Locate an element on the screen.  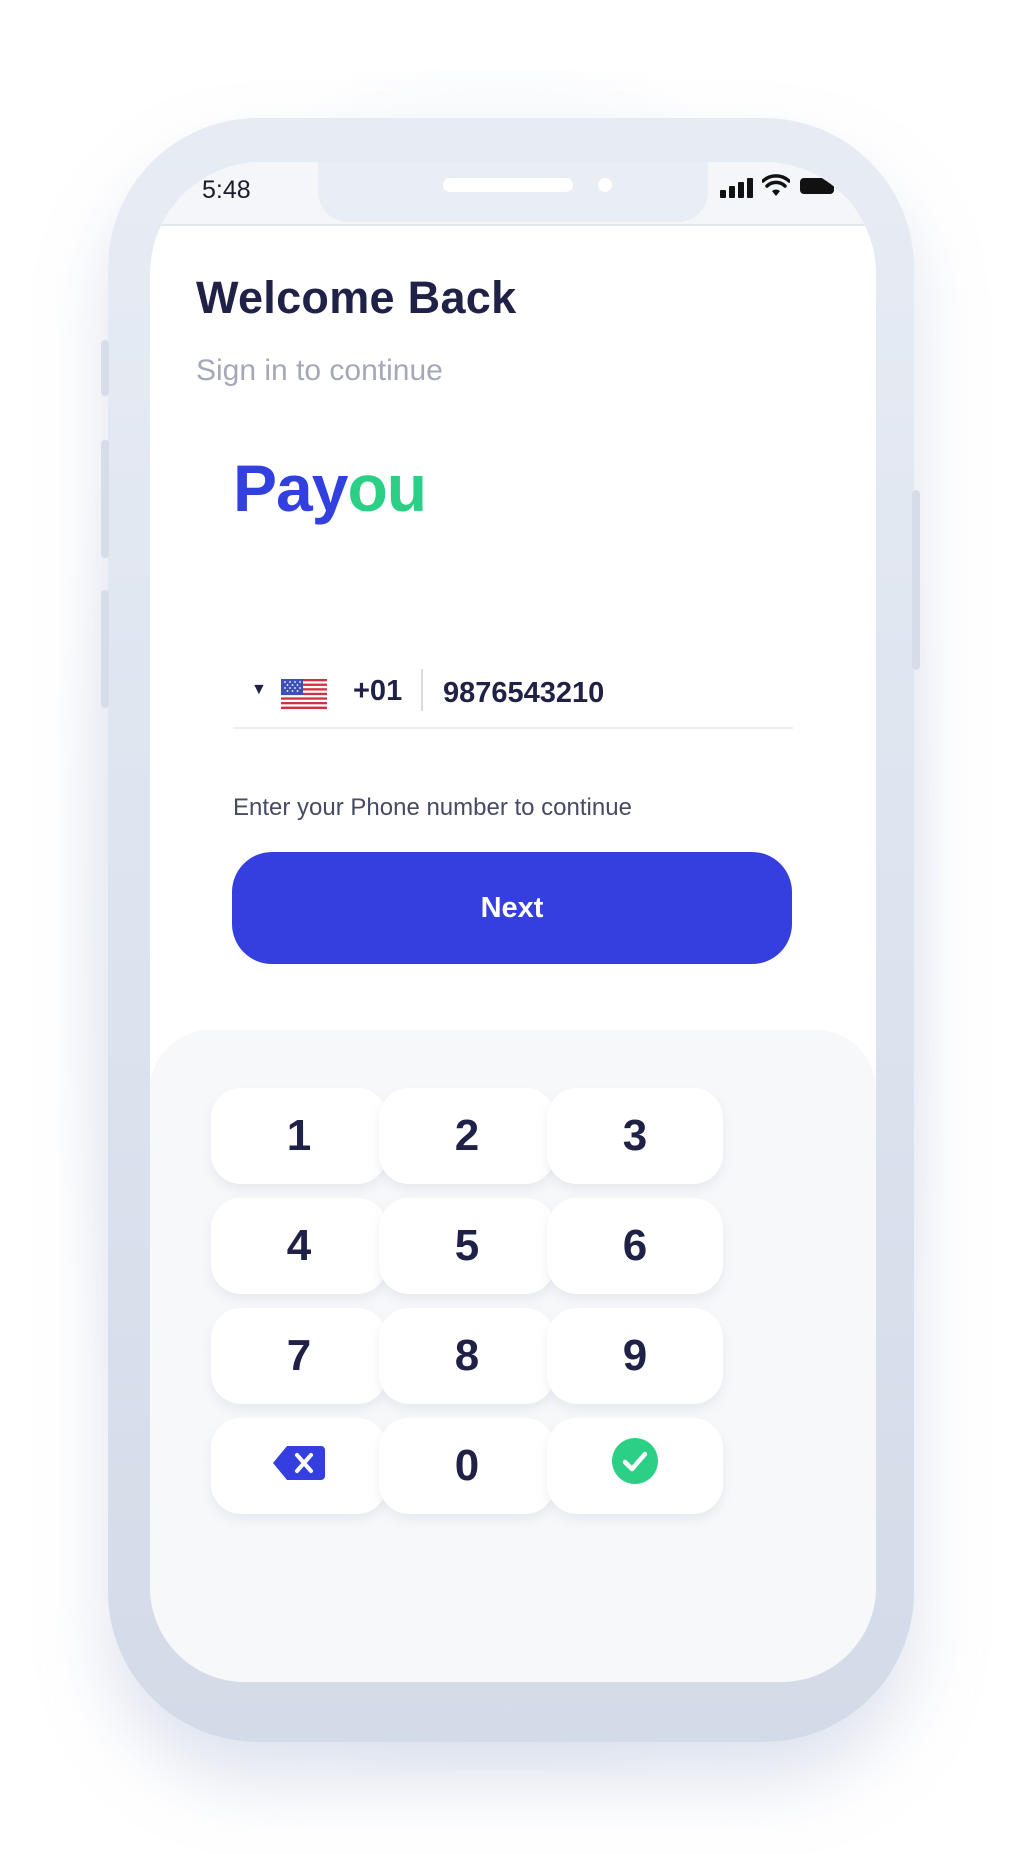
backspace-key is located at coordinates (299, 1466).